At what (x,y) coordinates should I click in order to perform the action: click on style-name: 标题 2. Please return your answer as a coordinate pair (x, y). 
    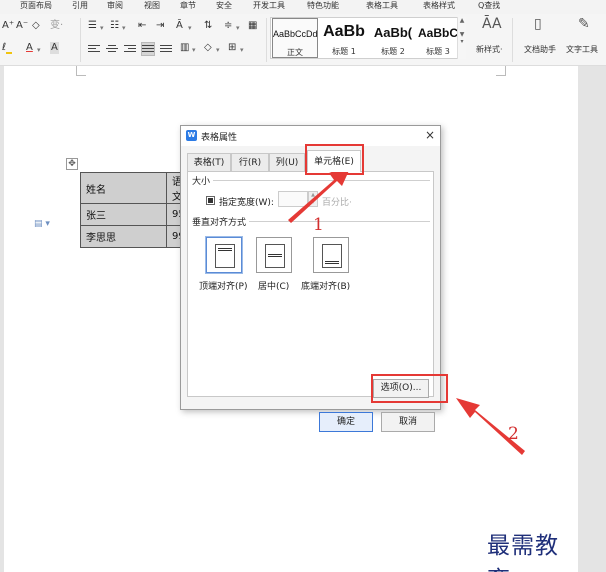
    Looking at the image, I should click on (393, 51).